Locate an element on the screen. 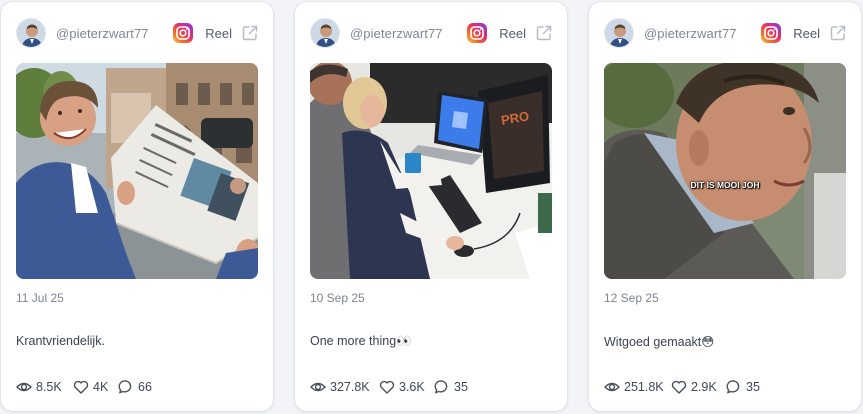 This screenshot has height=414, width=863. likes-stat: 3.6K is located at coordinates (406, 387).